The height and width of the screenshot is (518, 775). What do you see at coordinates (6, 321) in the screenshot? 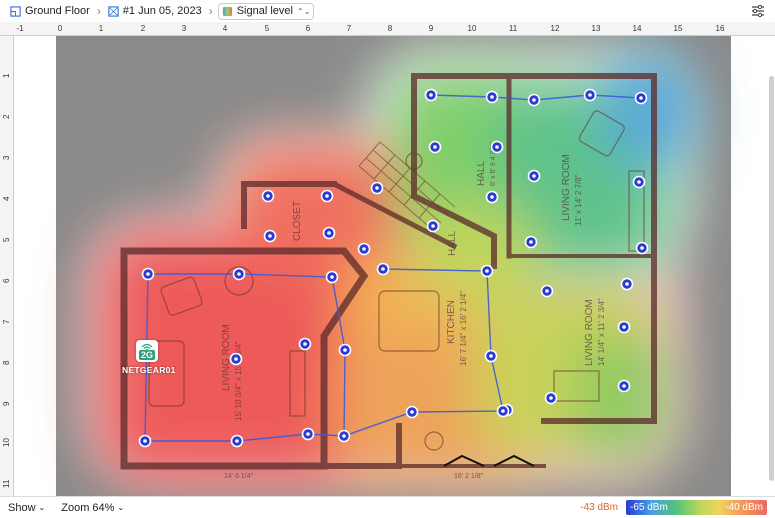
I see `ruler-tick: 7` at bounding box center [6, 321].